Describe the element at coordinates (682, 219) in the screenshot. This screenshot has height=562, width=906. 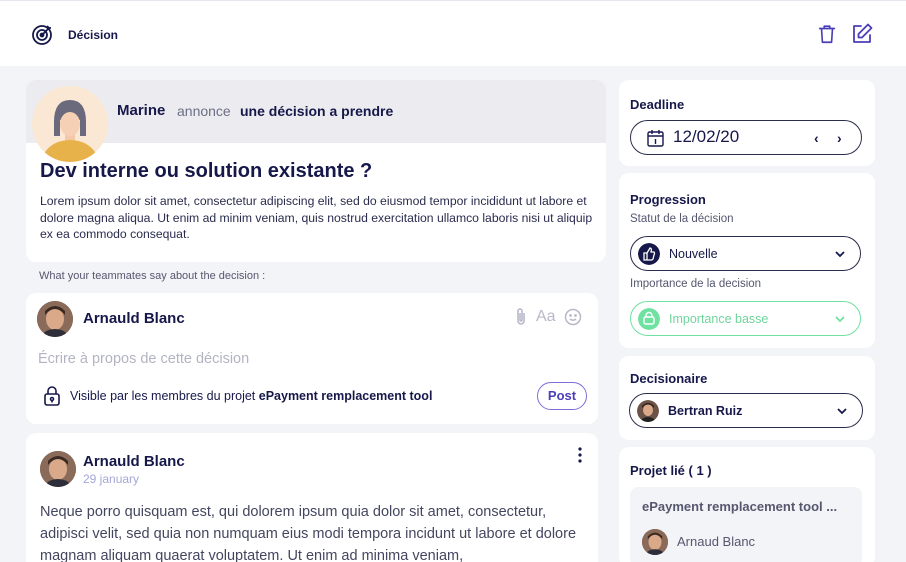
I see `status-label: Statut de la décision` at that location.